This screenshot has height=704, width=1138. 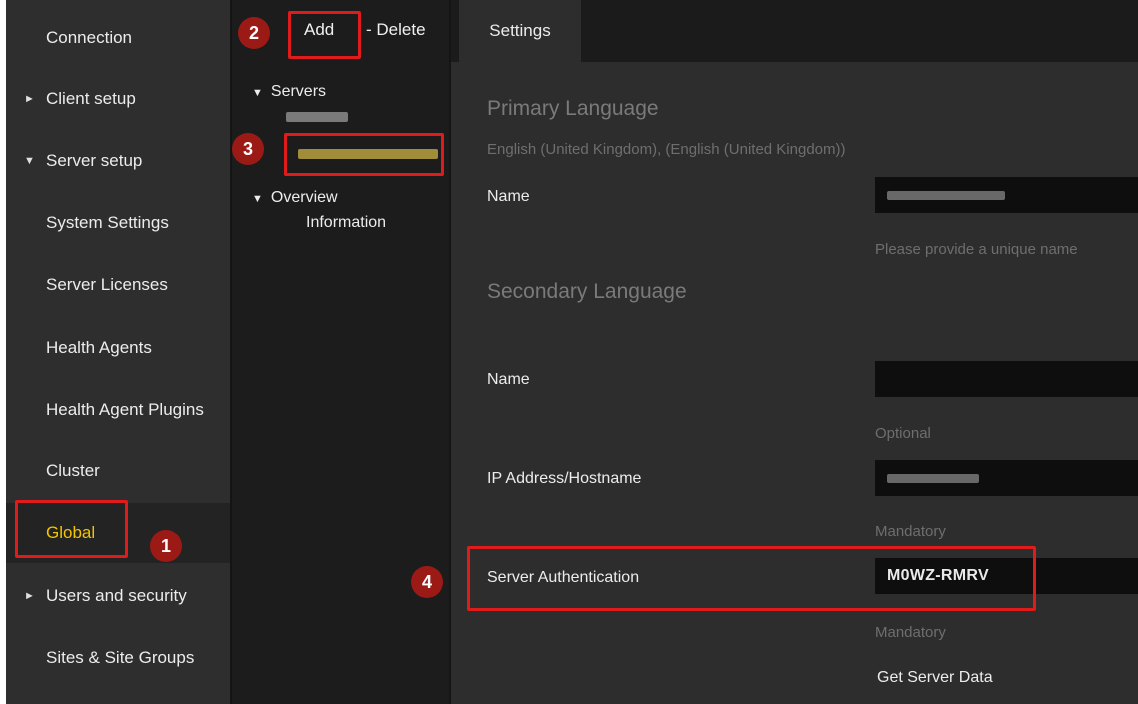 I want to click on nav-item-client-setup: ► Client setup, so click(x=118, y=99).